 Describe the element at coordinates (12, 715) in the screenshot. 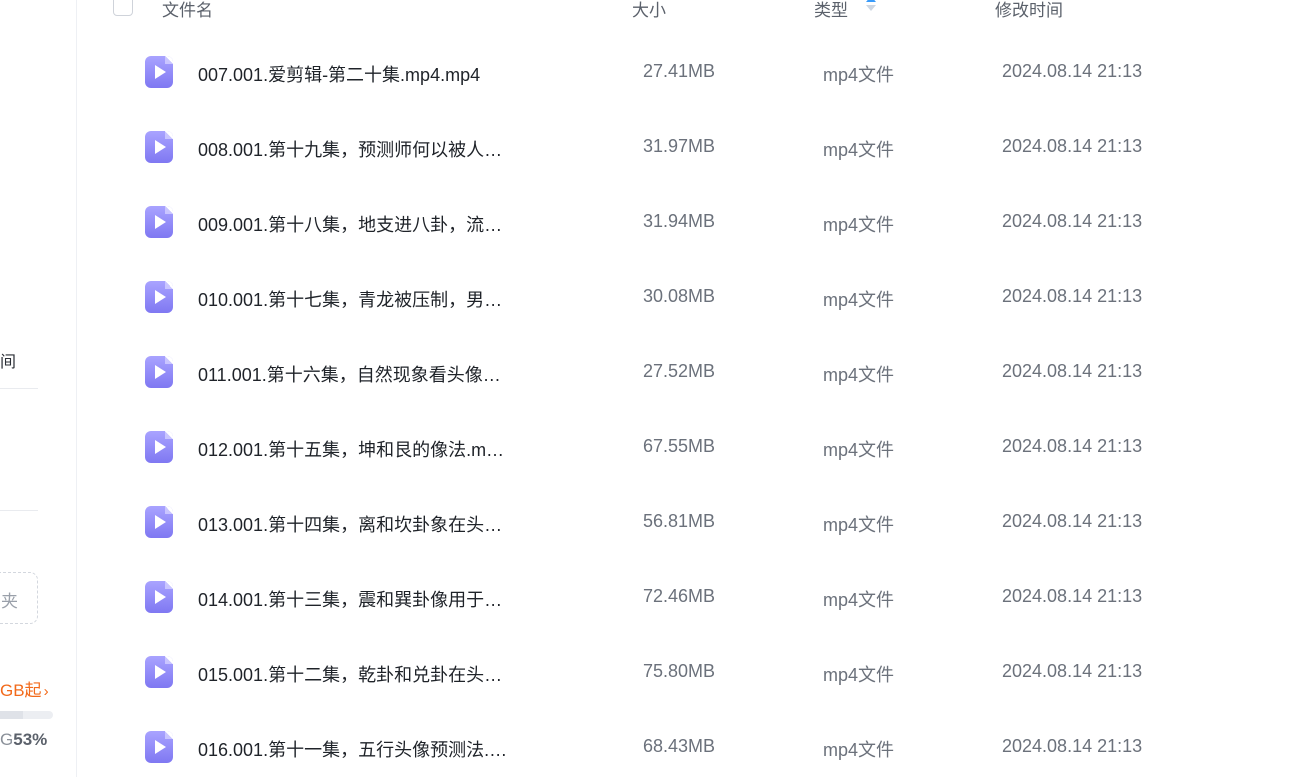

I see `storage-progress-fill` at that location.